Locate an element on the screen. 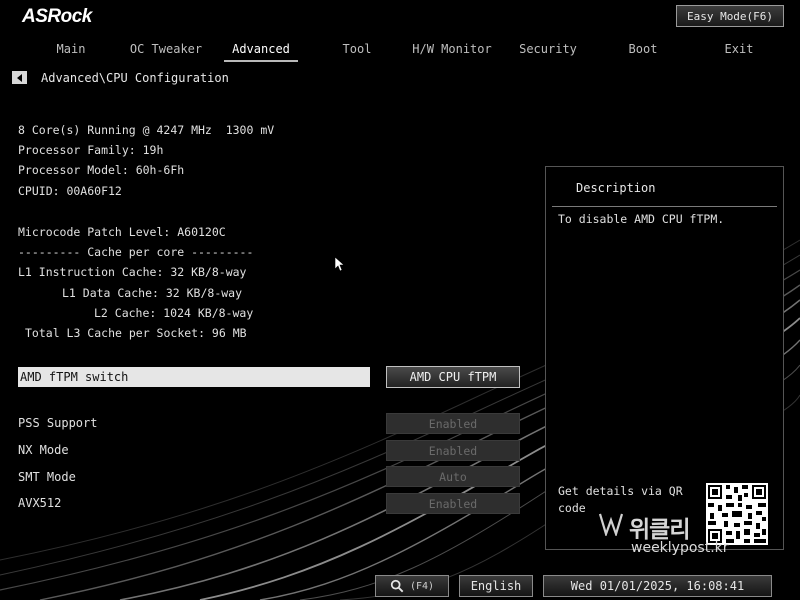  asrock-logo: ASRock is located at coordinates (57, 16).